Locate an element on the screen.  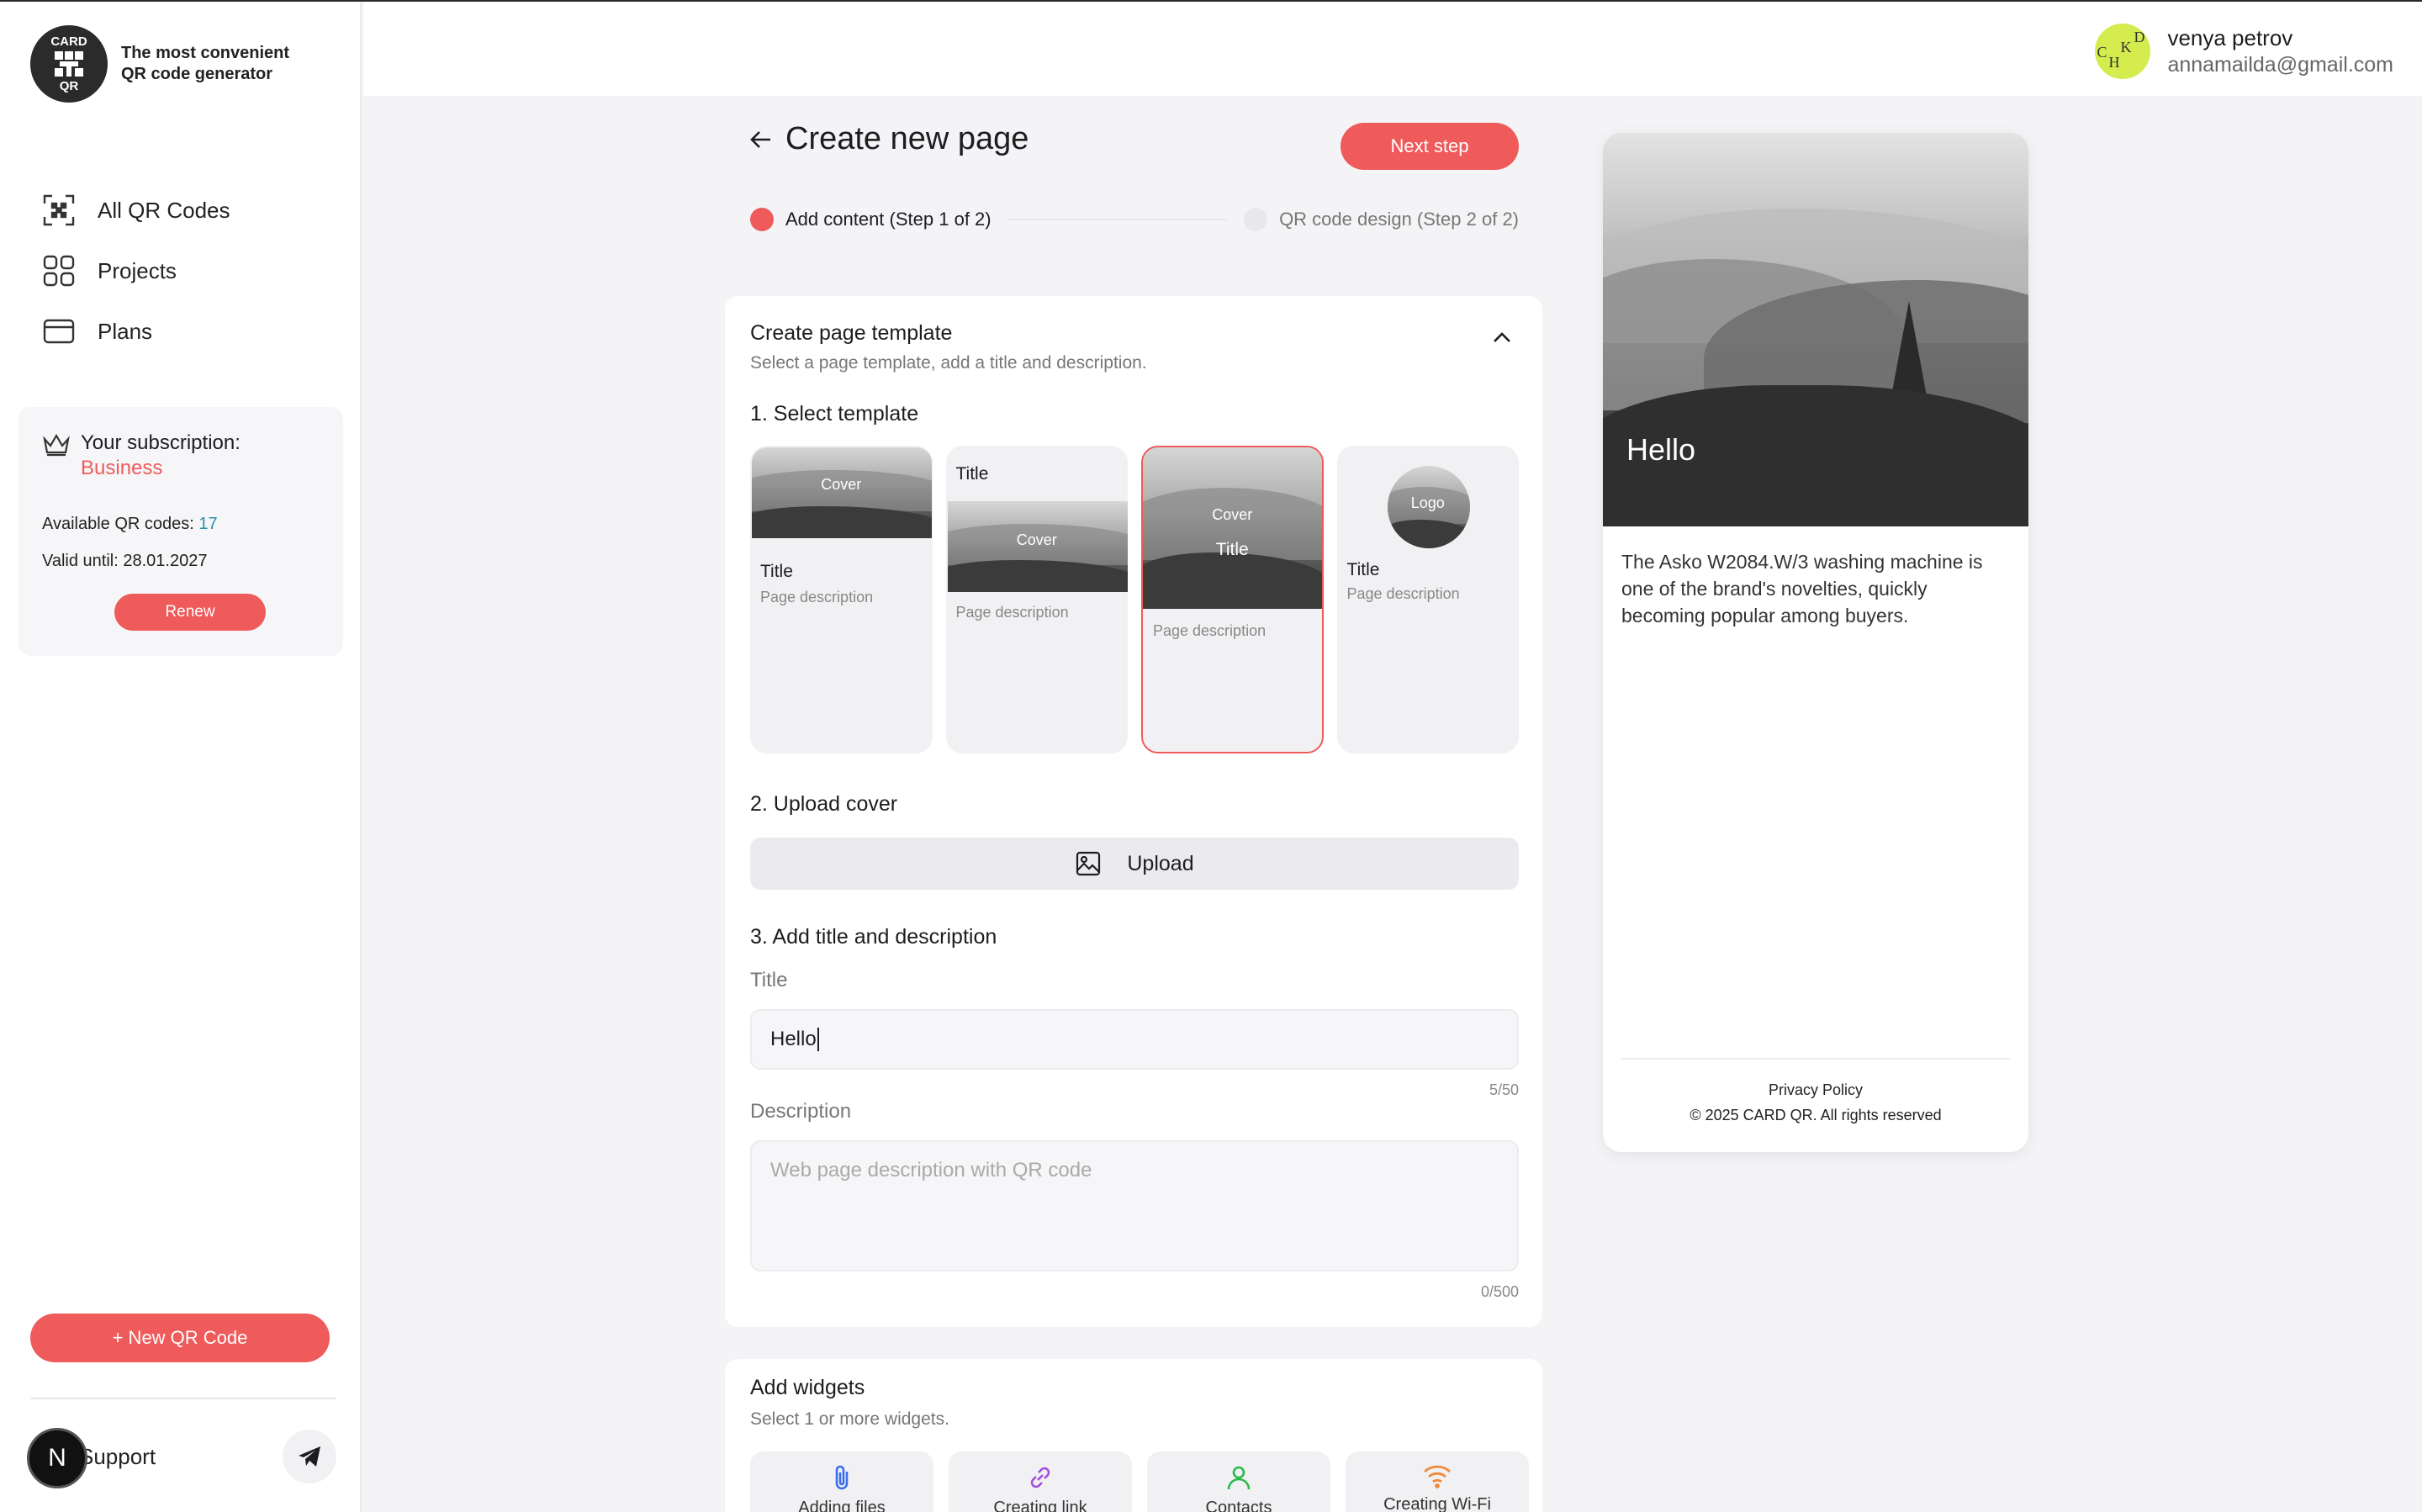
sidebar-item-label: All QR Codes is located at coordinates (164, 210).